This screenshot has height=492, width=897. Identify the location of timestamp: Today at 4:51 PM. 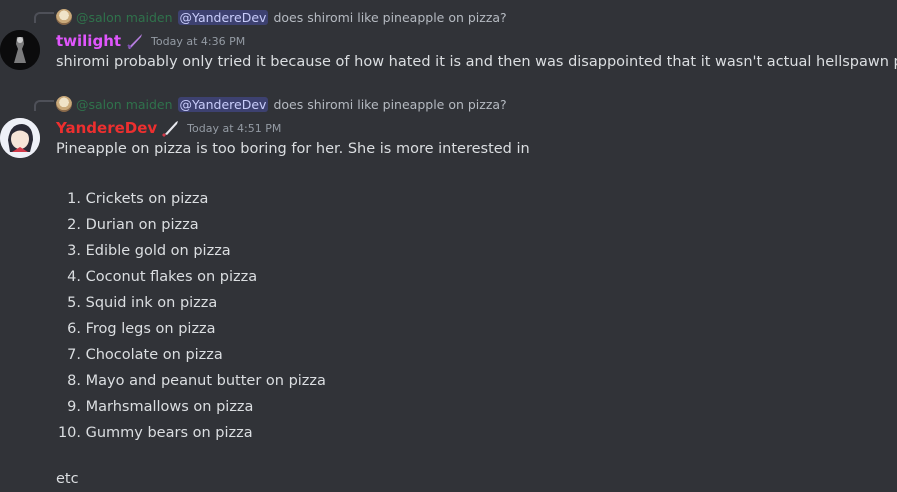
(234, 128).